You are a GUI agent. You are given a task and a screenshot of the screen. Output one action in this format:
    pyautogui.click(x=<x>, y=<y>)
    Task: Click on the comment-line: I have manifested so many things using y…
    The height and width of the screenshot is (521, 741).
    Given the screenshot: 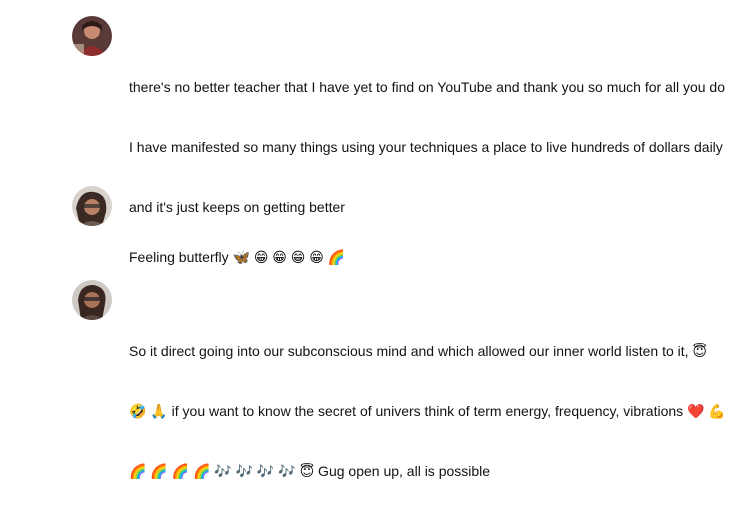 What is the action you would take?
    pyautogui.click(x=426, y=147)
    